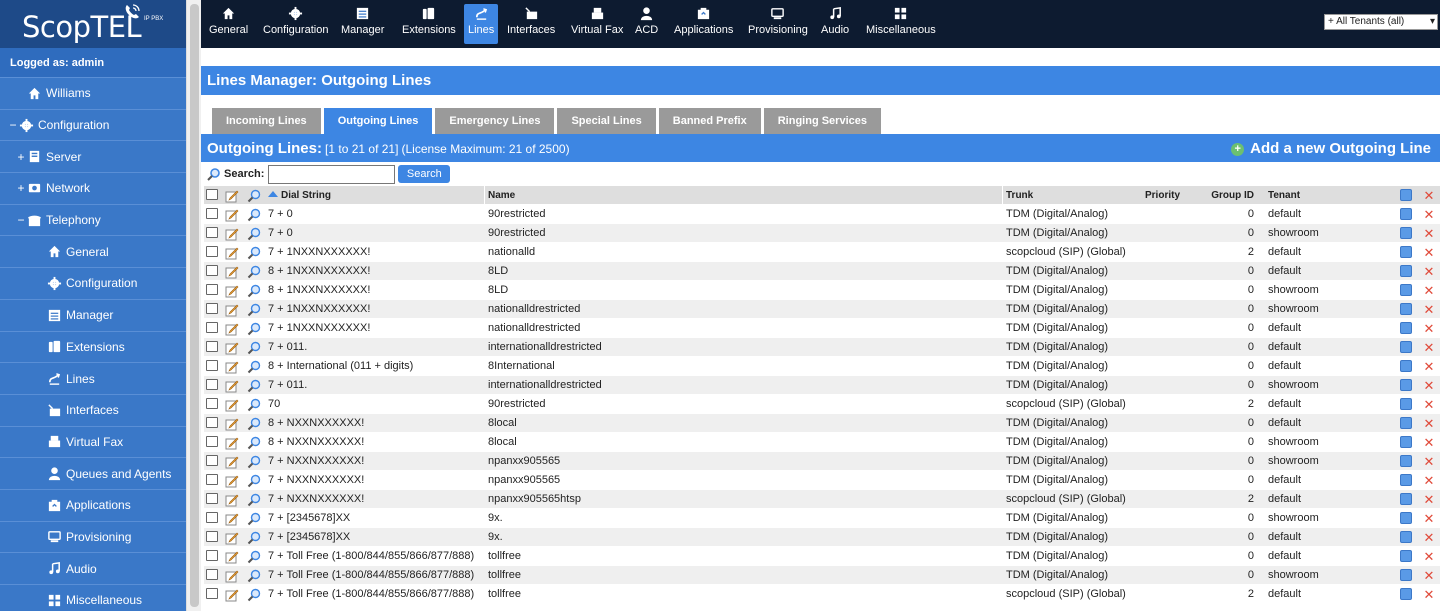 This screenshot has width=1440, height=611. I want to click on sidebar-scrollbar, so click(193, 305).